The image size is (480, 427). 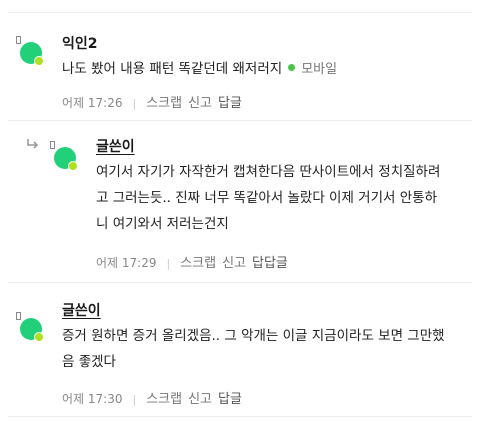 I want to click on comment-line: 음 좋겠다, so click(x=89, y=362).